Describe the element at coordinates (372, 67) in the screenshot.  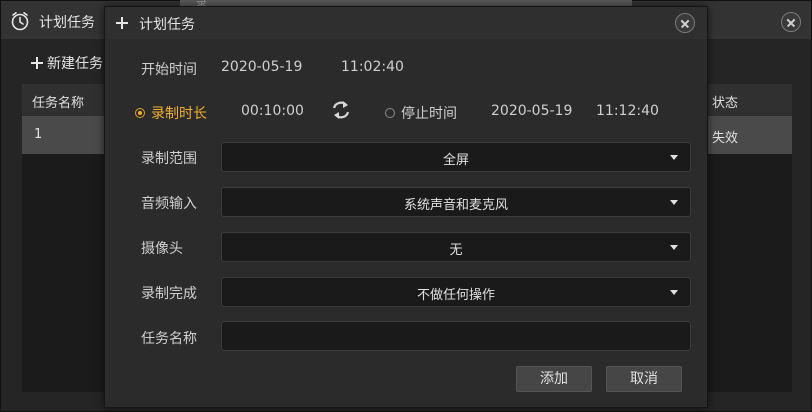
I see `start-time-value: 11:02:40` at that location.